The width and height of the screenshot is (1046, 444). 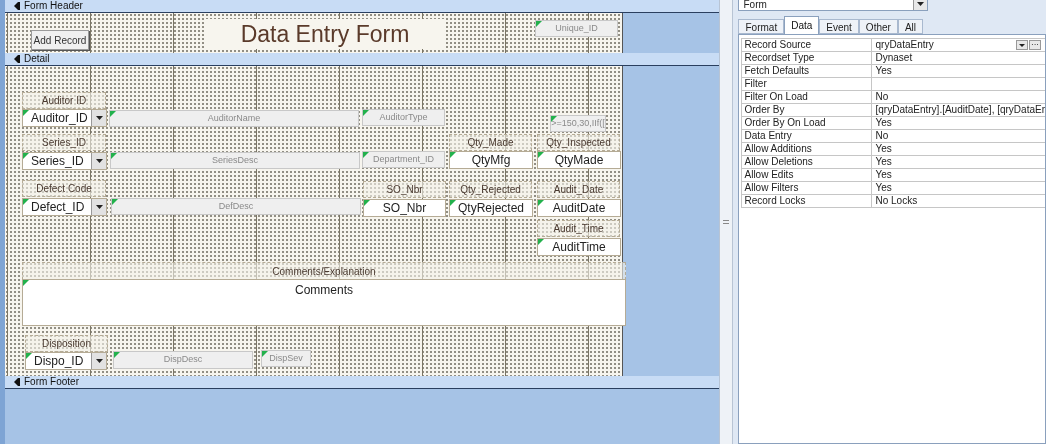 What do you see at coordinates (726, 222) in the screenshot?
I see `grip-icon` at bounding box center [726, 222].